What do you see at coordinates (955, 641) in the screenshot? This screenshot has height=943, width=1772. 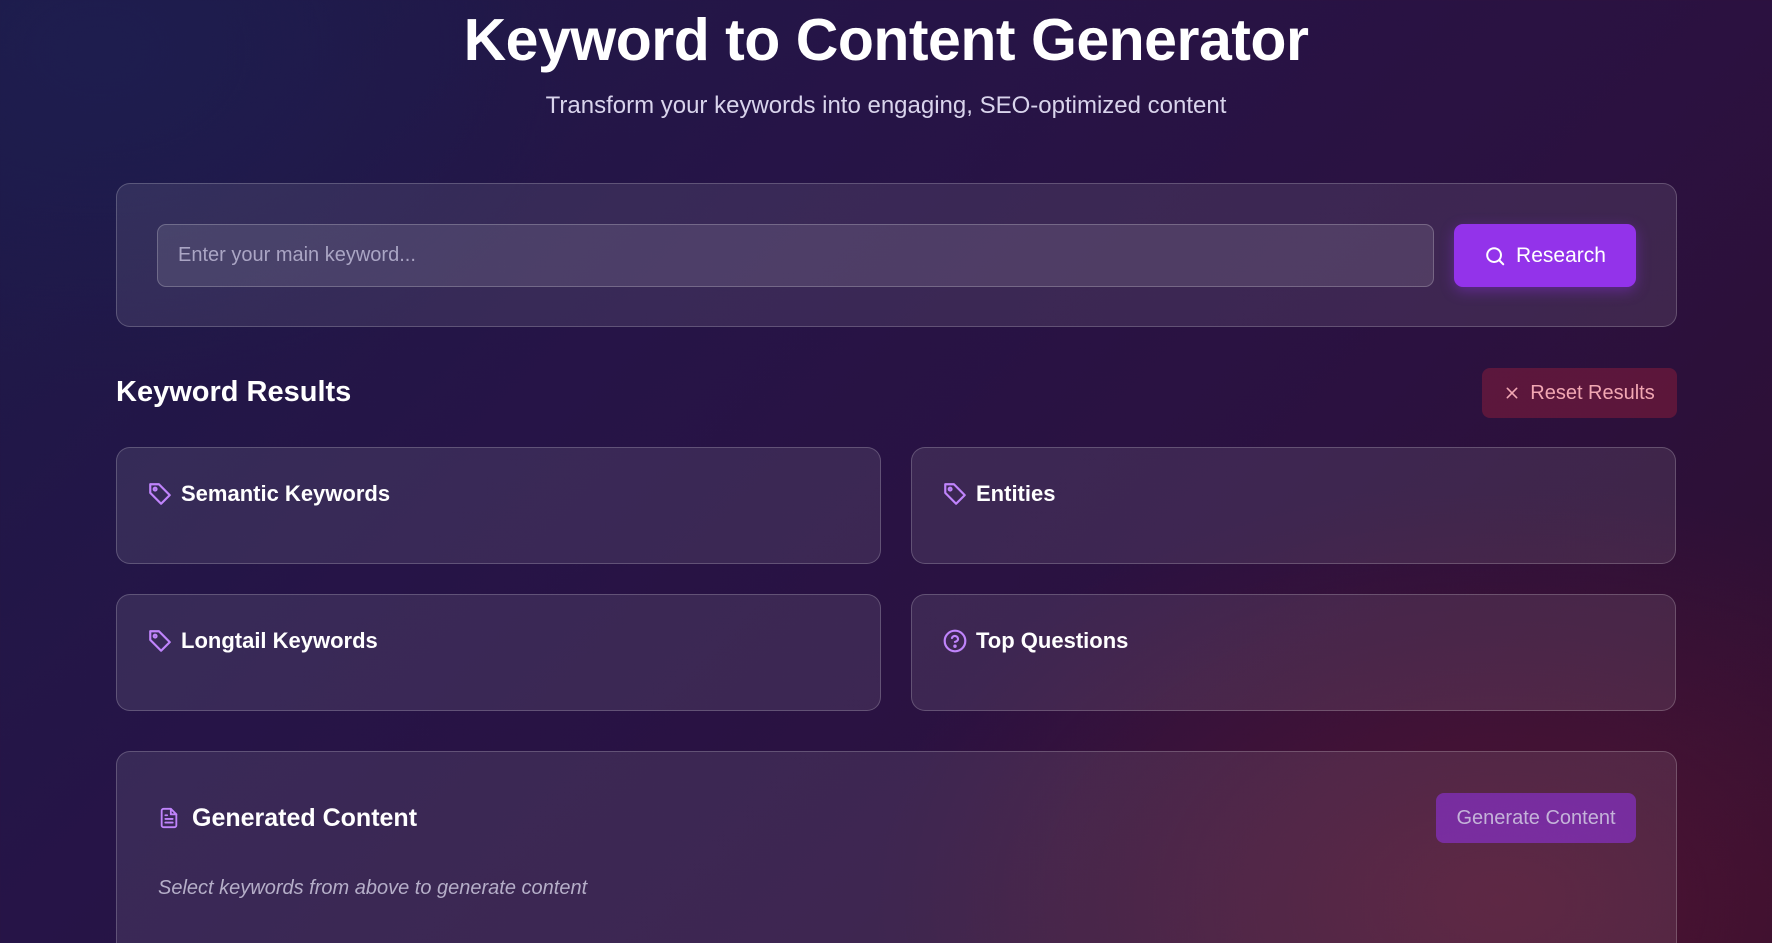 I see `question-circle-icon` at bounding box center [955, 641].